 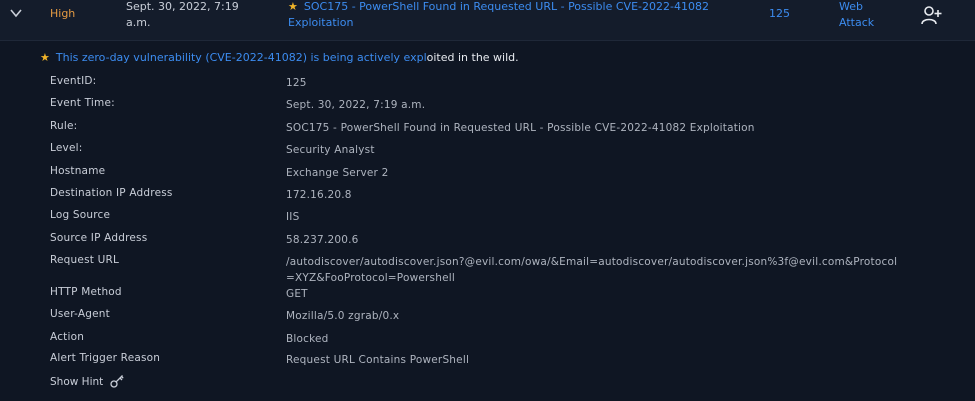 I want to click on detail-label: Level:, so click(x=66, y=148).